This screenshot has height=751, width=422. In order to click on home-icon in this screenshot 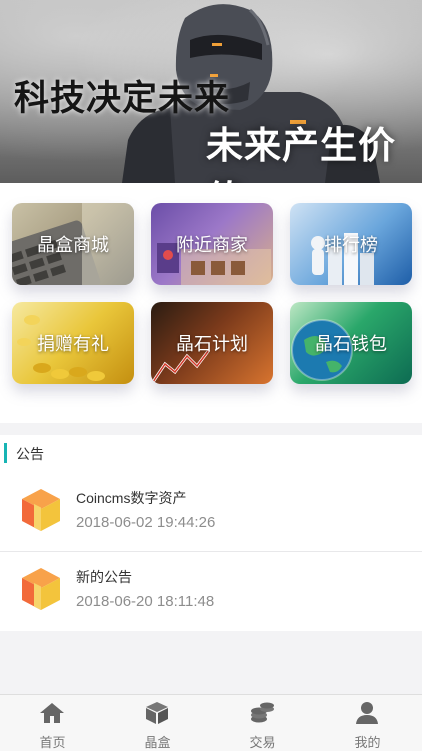, I will do `click(52, 713)`.